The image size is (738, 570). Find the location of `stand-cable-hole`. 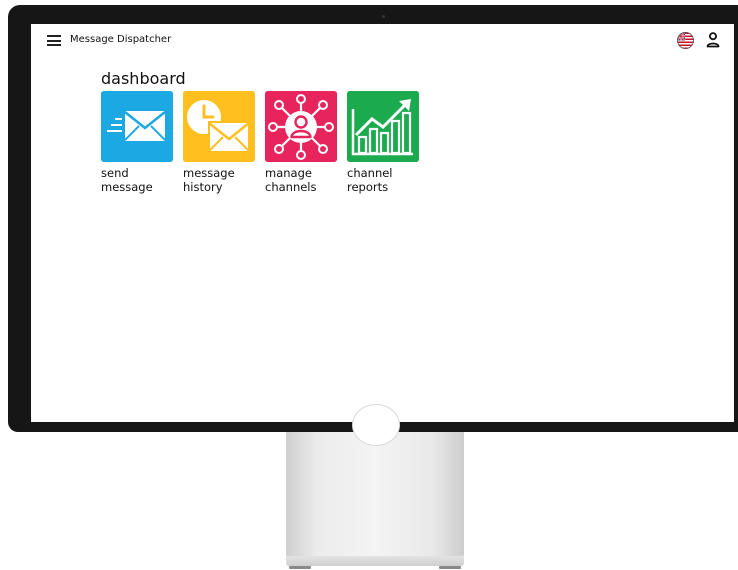

stand-cable-hole is located at coordinates (376, 425).